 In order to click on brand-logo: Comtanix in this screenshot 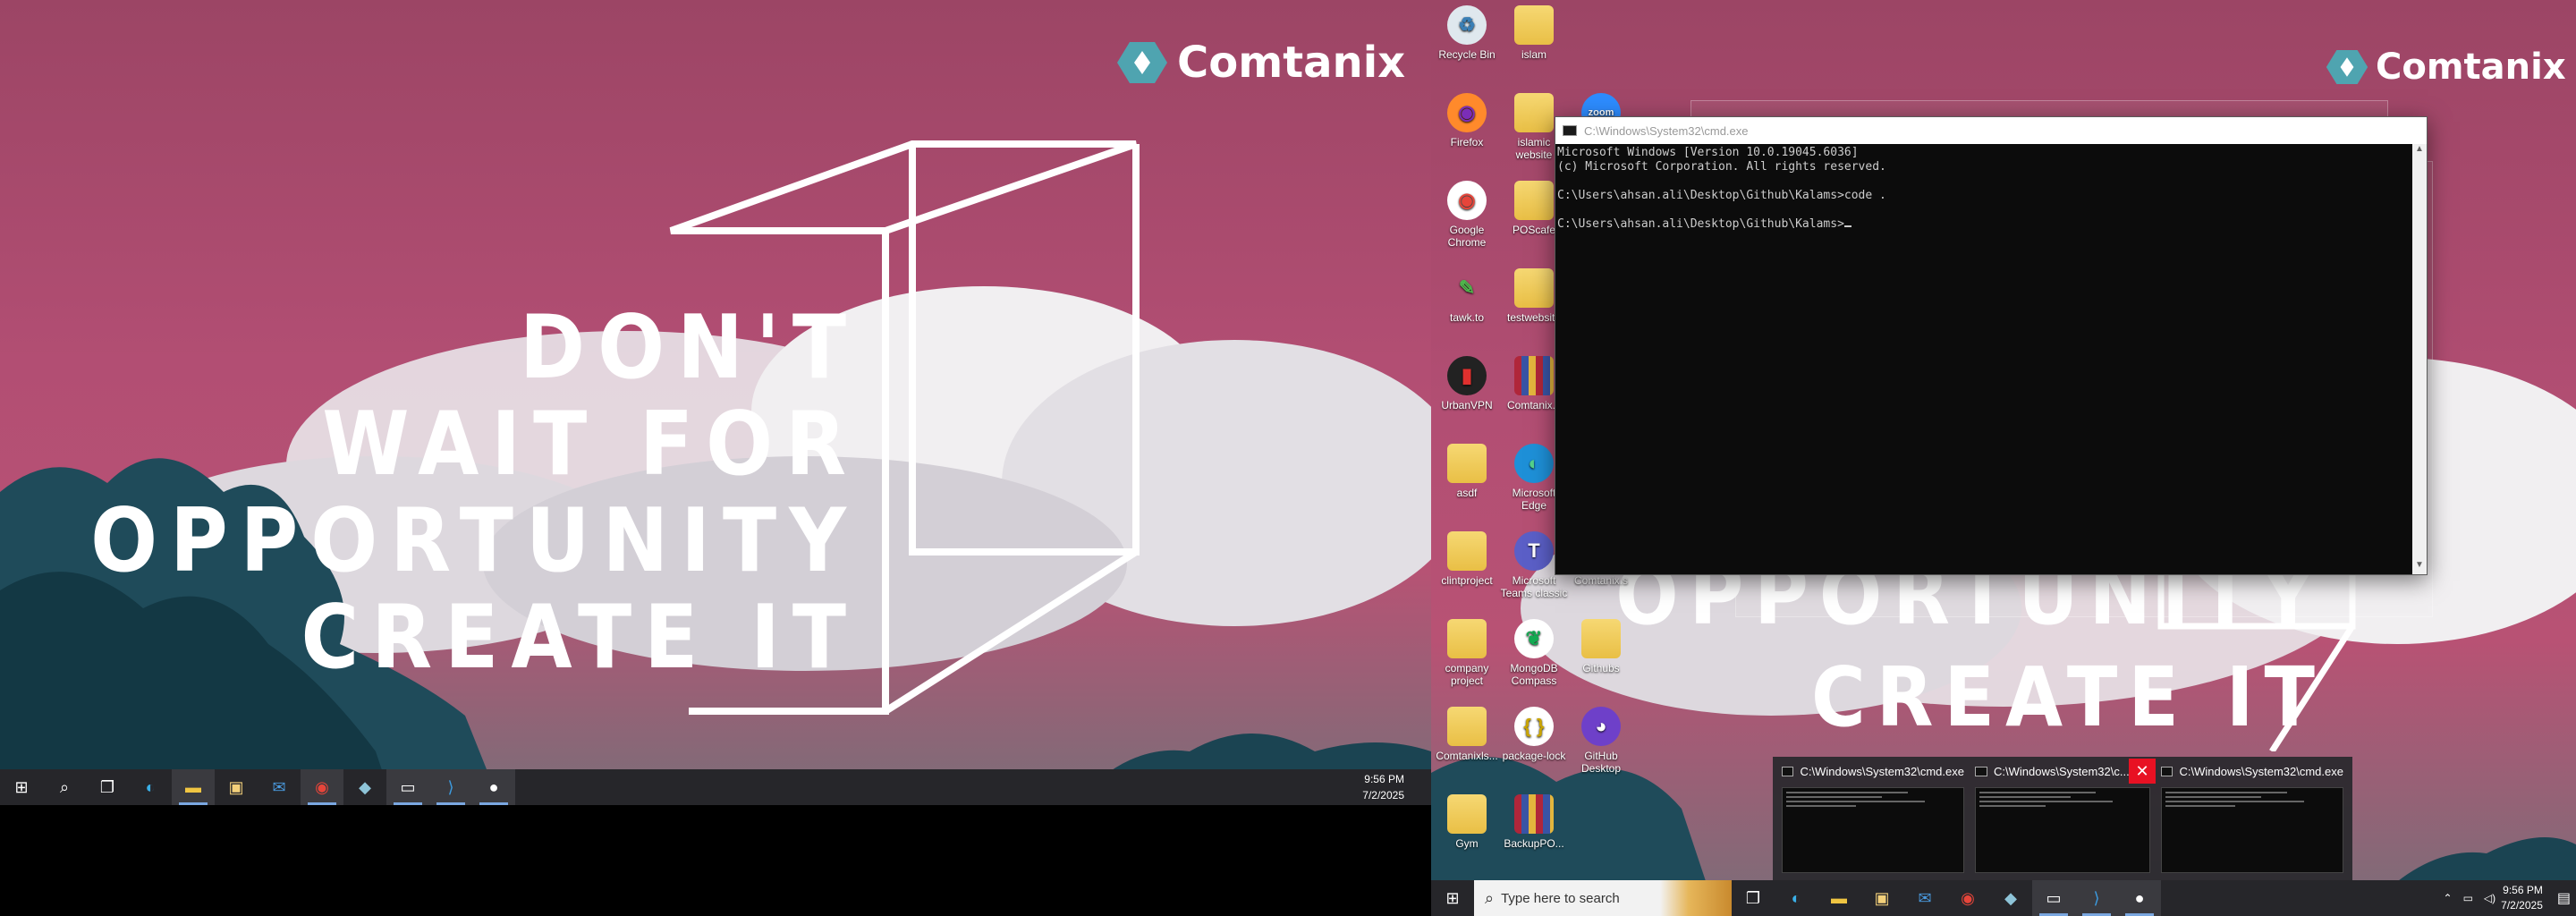, I will do `click(1260, 63)`.